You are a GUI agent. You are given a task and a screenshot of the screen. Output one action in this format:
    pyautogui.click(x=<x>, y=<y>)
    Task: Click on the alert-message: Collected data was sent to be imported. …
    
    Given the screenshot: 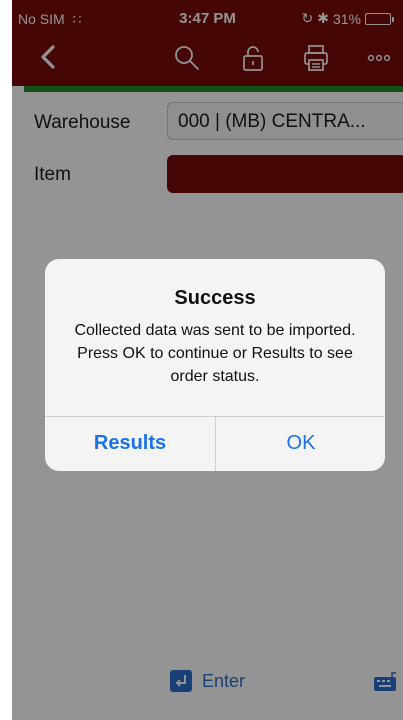 What is the action you would take?
    pyautogui.click(x=215, y=353)
    